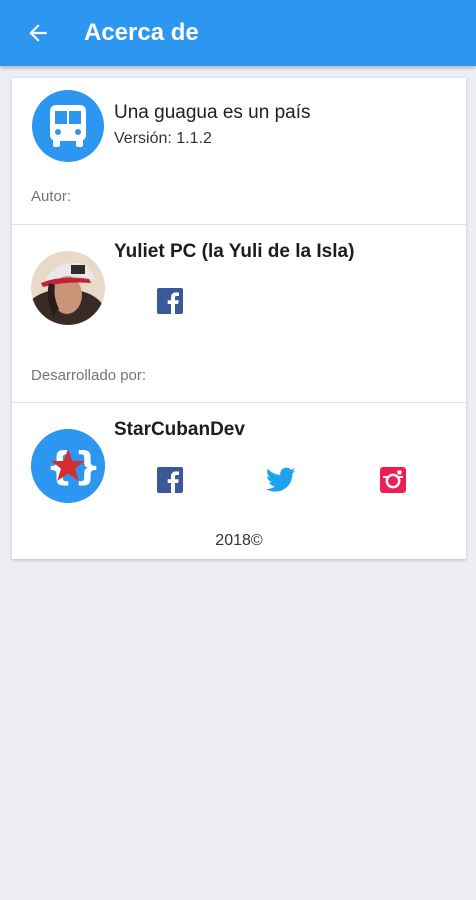 The image size is (476, 900). Describe the element at coordinates (89, 375) in the screenshot. I see `developer-section-label: Desarrollado por:` at that location.